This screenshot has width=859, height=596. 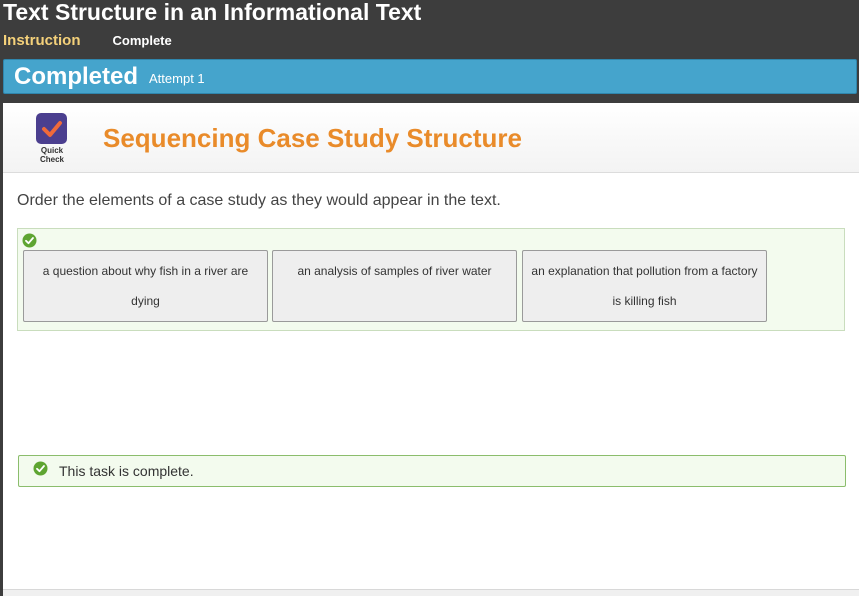 What do you see at coordinates (432, 471) in the screenshot?
I see `task-complete-message: This task is complete.` at bounding box center [432, 471].